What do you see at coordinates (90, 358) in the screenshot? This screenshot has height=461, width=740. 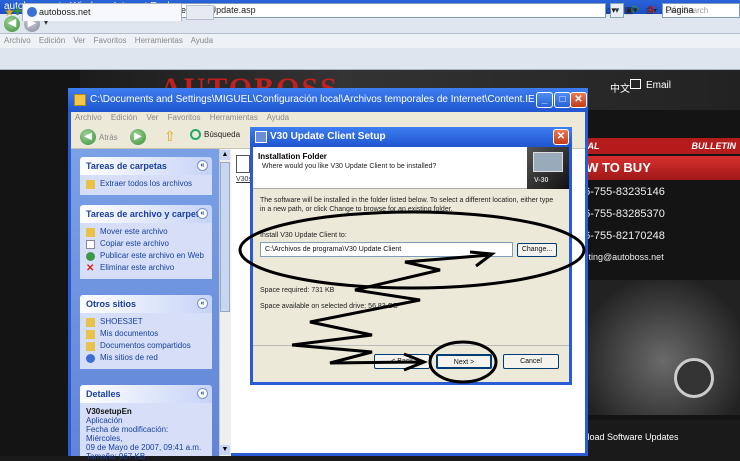 I see `network-icon` at bounding box center [90, 358].